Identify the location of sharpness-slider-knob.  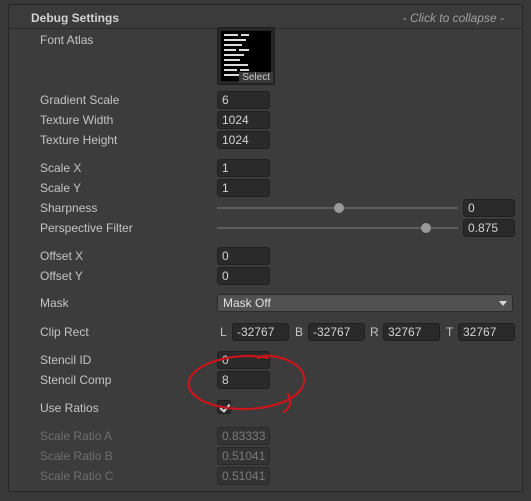
(339, 208).